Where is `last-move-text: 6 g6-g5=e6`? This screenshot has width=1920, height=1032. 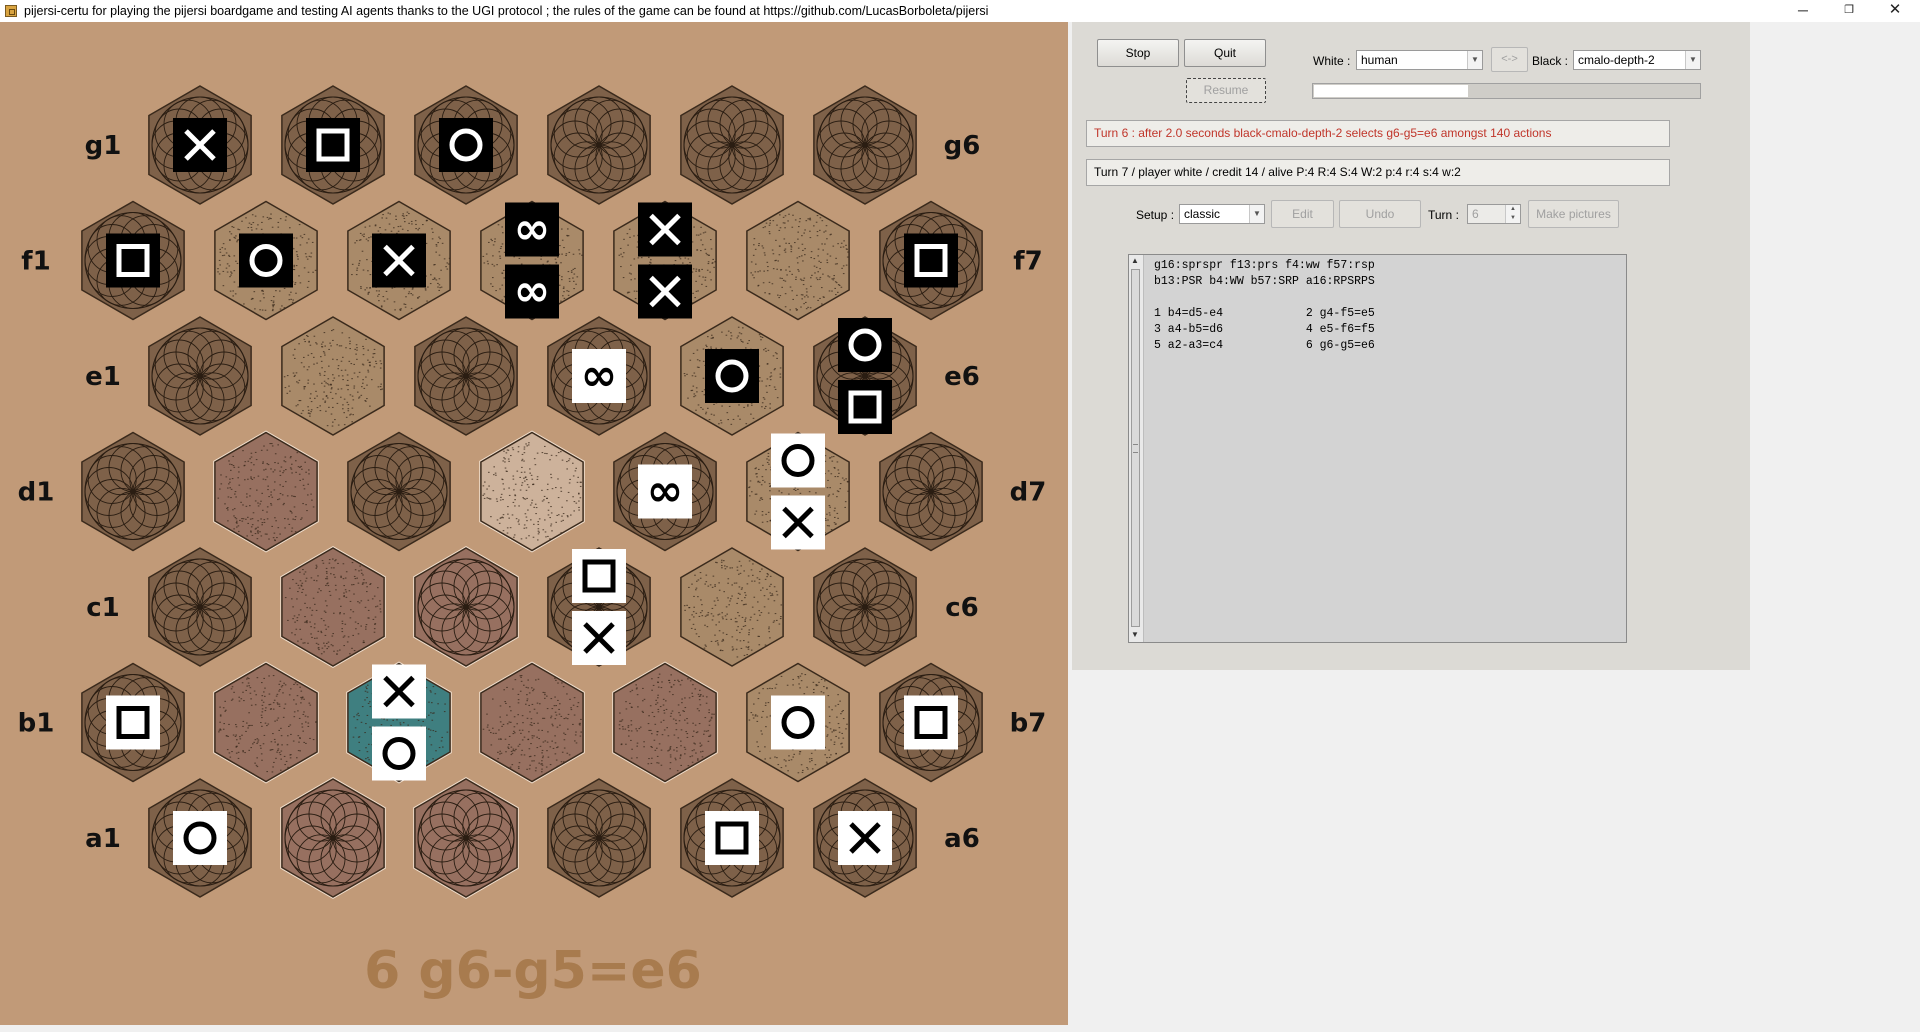
last-move-text: 6 g6-g5=e6 is located at coordinates (533, 971).